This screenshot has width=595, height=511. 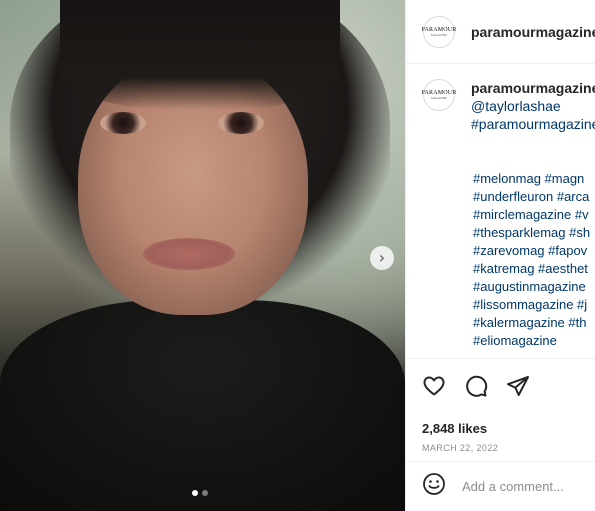 I want to click on caption-mention: @taylorlashae, so click(x=533, y=106).